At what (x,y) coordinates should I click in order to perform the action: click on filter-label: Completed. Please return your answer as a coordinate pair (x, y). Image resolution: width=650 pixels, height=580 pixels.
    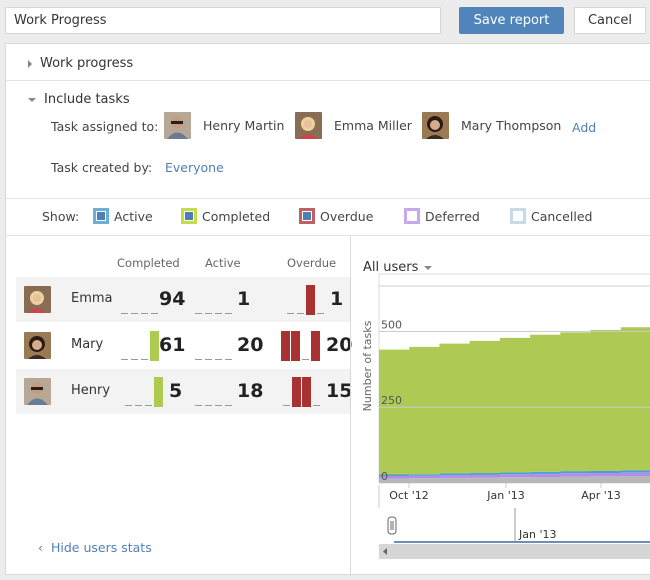
    Looking at the image, I should click on (236, 216).